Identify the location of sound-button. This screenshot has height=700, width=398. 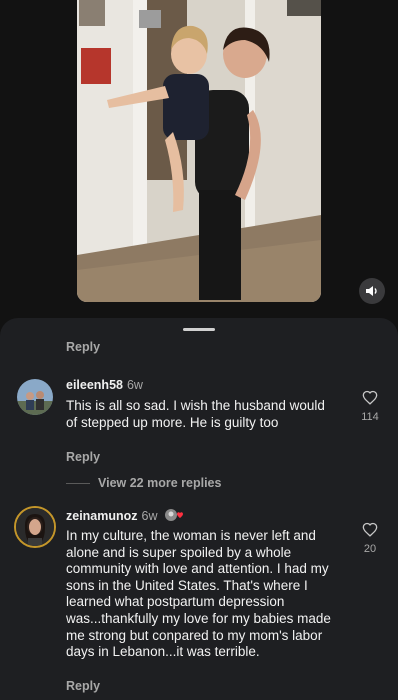
(372, 291).